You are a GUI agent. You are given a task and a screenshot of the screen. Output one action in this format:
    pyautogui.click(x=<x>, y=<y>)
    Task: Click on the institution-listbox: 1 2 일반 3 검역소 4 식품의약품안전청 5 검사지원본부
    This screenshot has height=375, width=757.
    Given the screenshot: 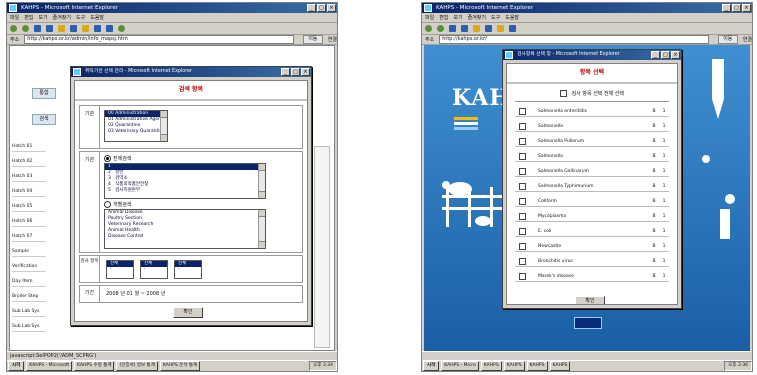 What is the action you would take?
    pyautogui.click(x=185, y=181)
    